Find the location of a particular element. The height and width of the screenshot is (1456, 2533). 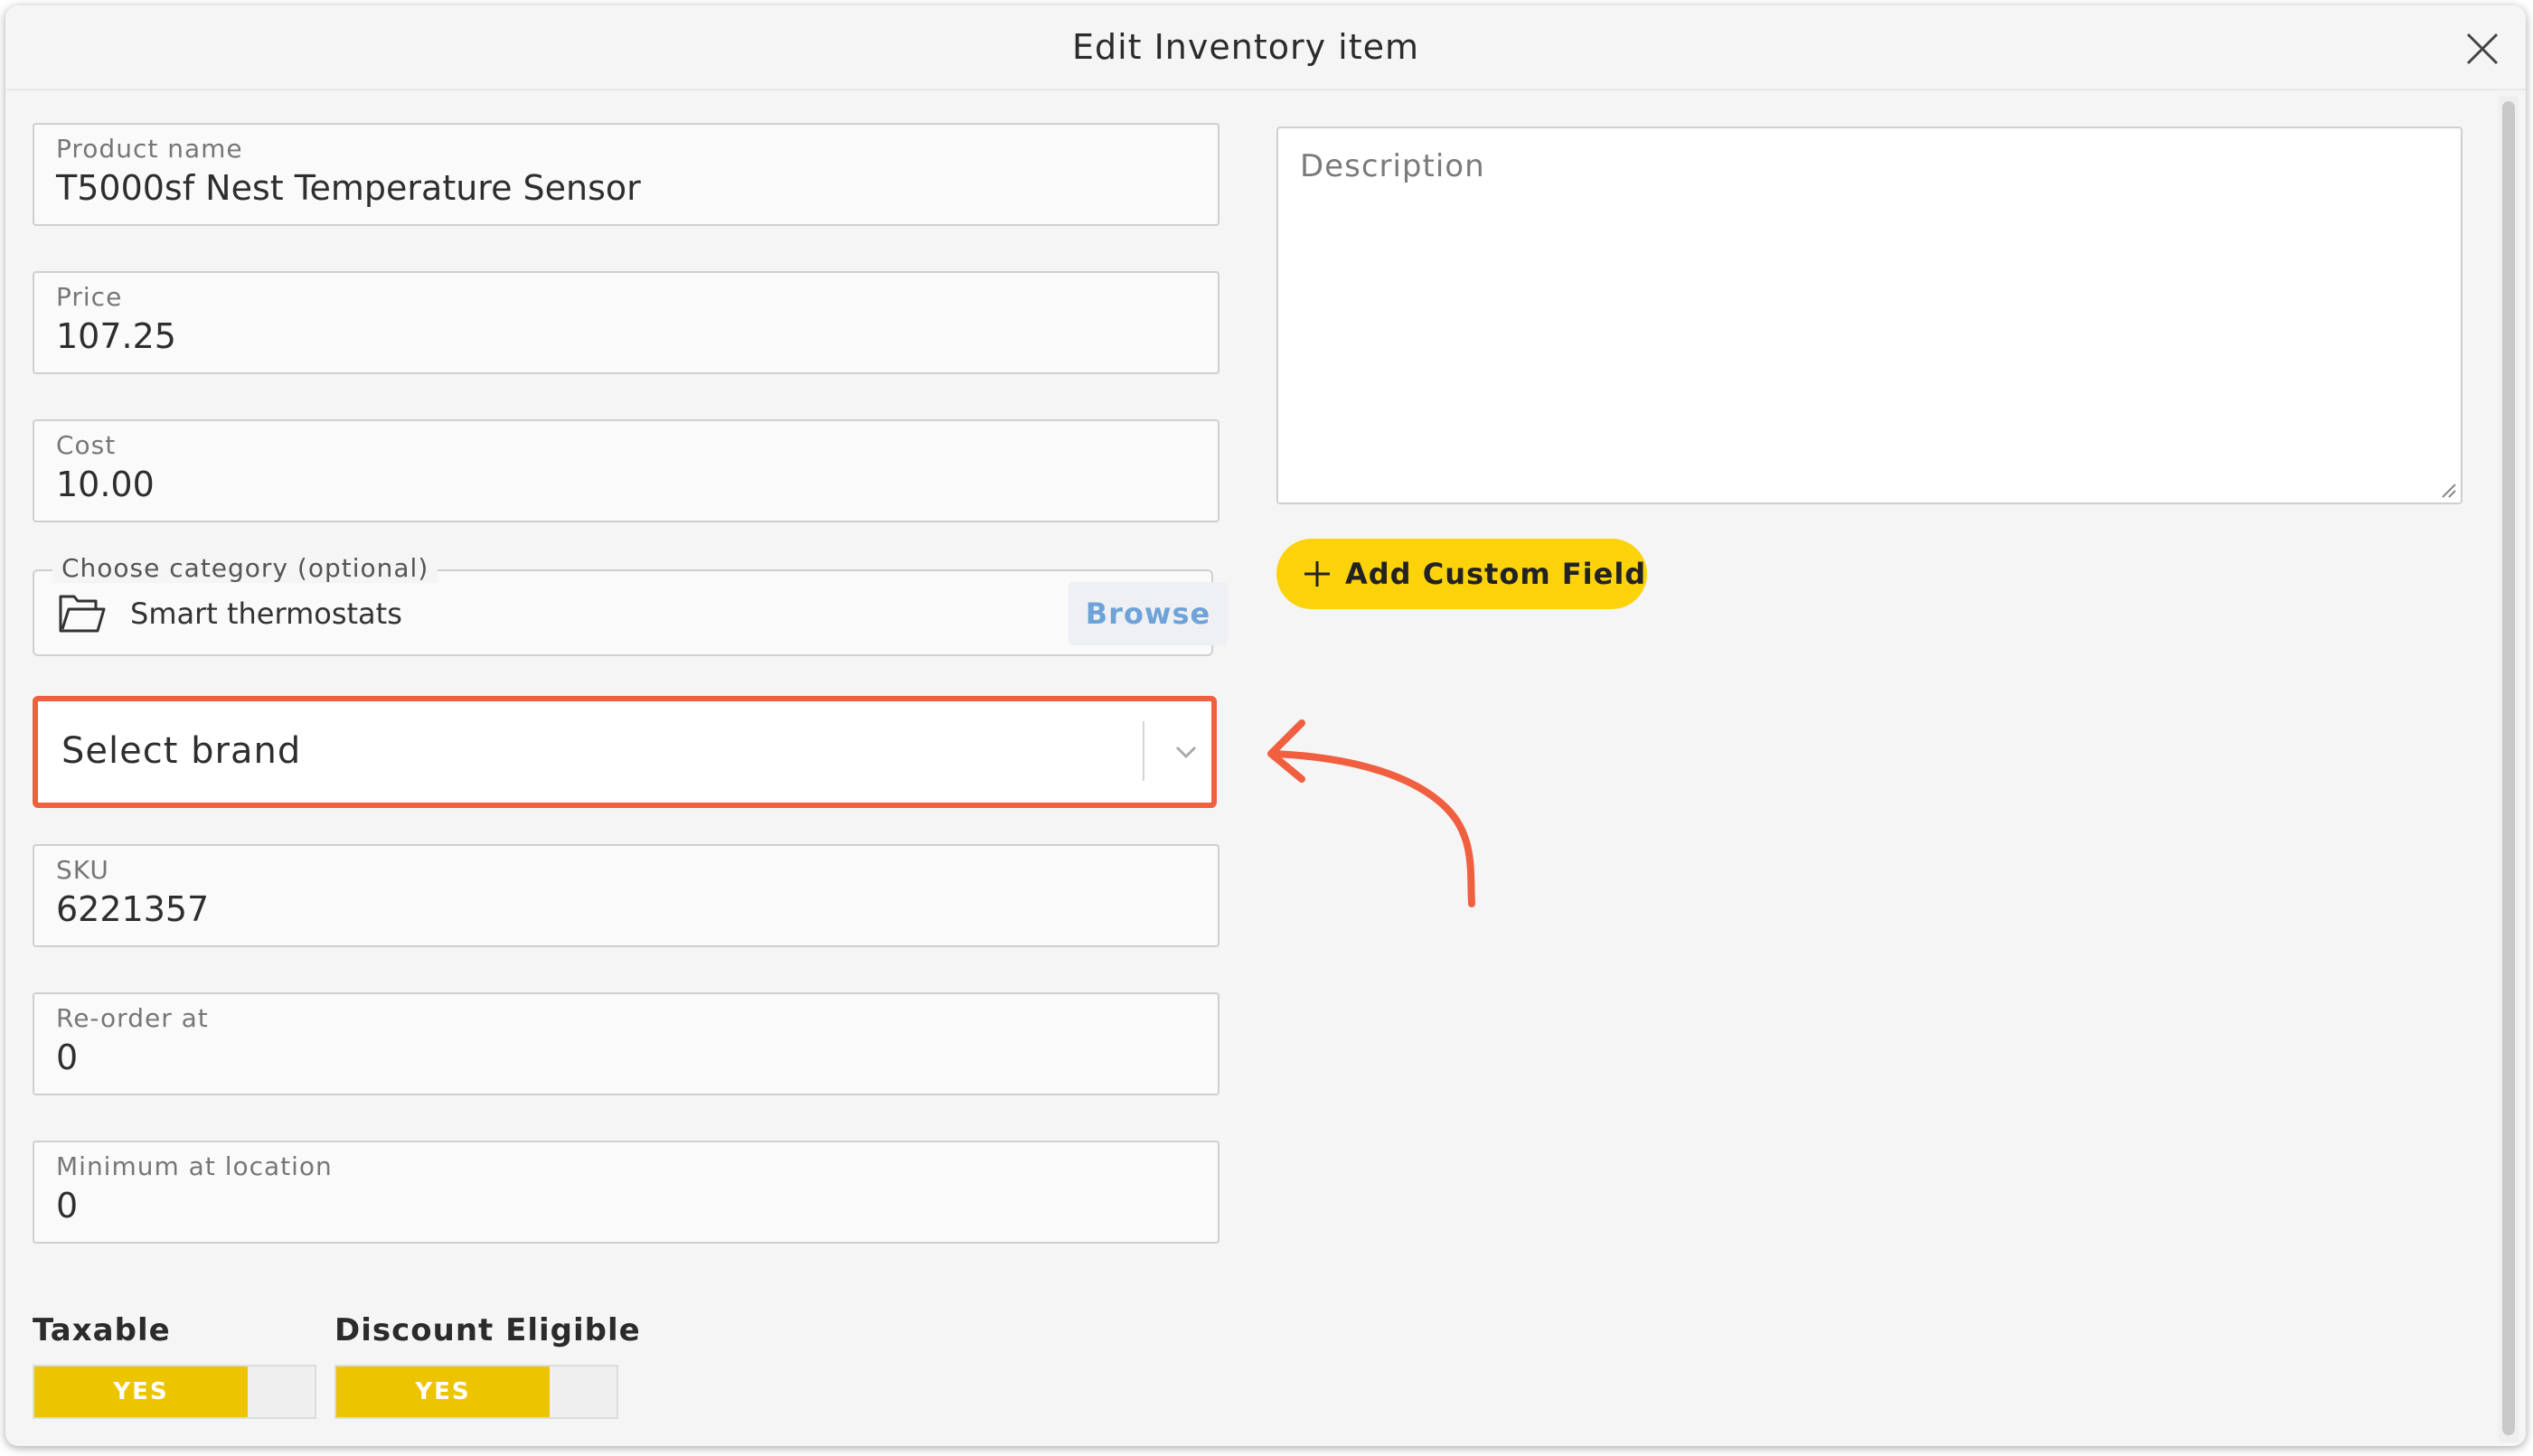

product-name-label: Product name is located at coordinates (149, 149).